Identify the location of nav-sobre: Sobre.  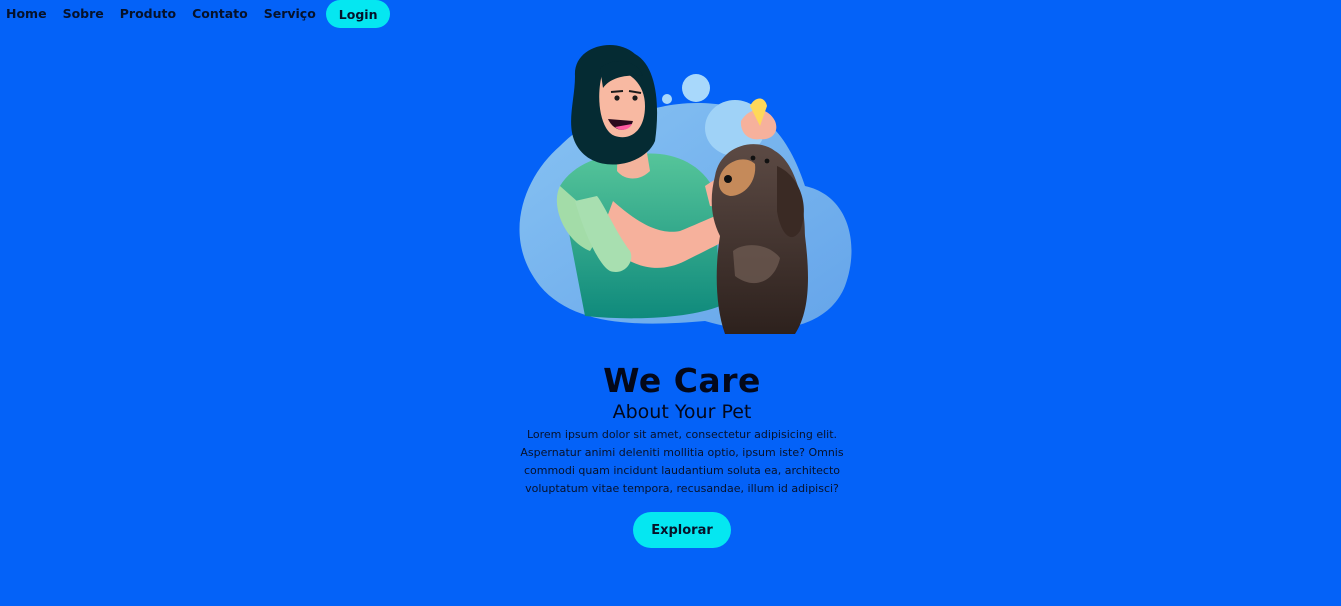
(83, 14).